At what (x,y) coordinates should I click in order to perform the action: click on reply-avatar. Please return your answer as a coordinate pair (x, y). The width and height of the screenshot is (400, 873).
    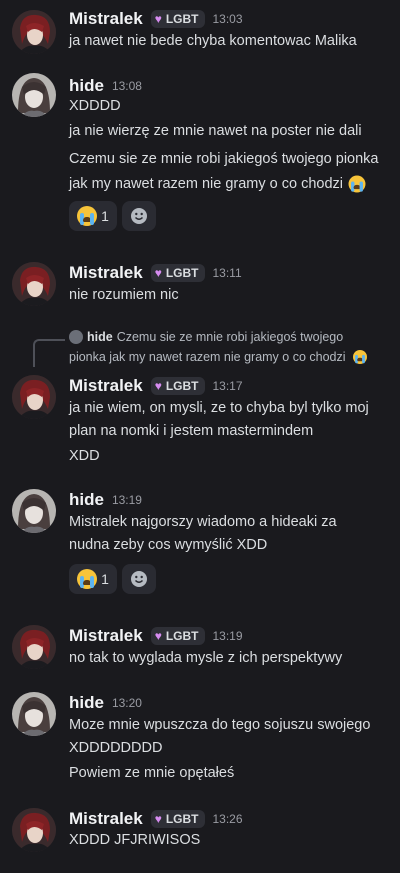
    Looking at the image, I should click on (76, 337).